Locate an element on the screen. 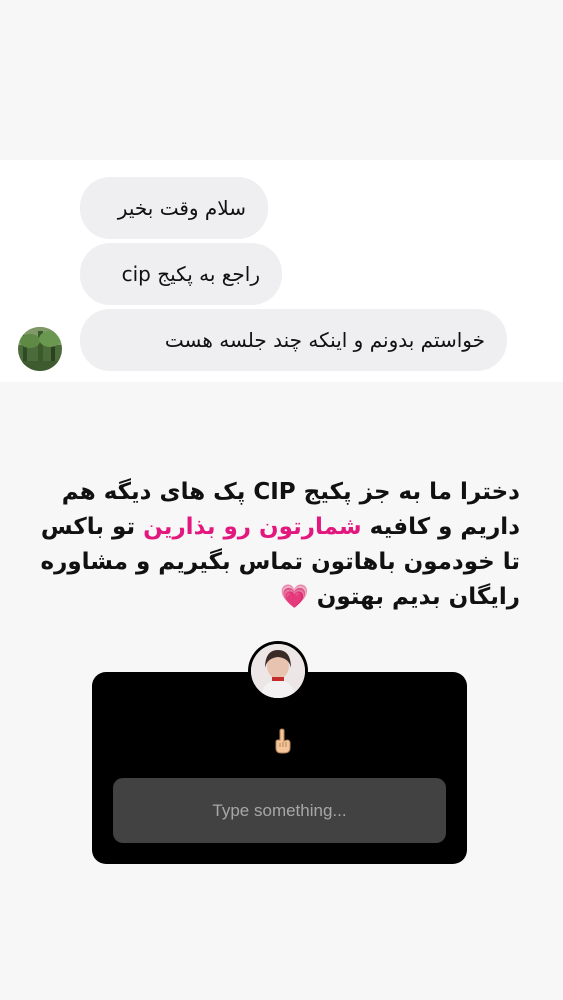 This screenshot has width=563, height=1000. sender-avatar is located at coordinates (40, 349).